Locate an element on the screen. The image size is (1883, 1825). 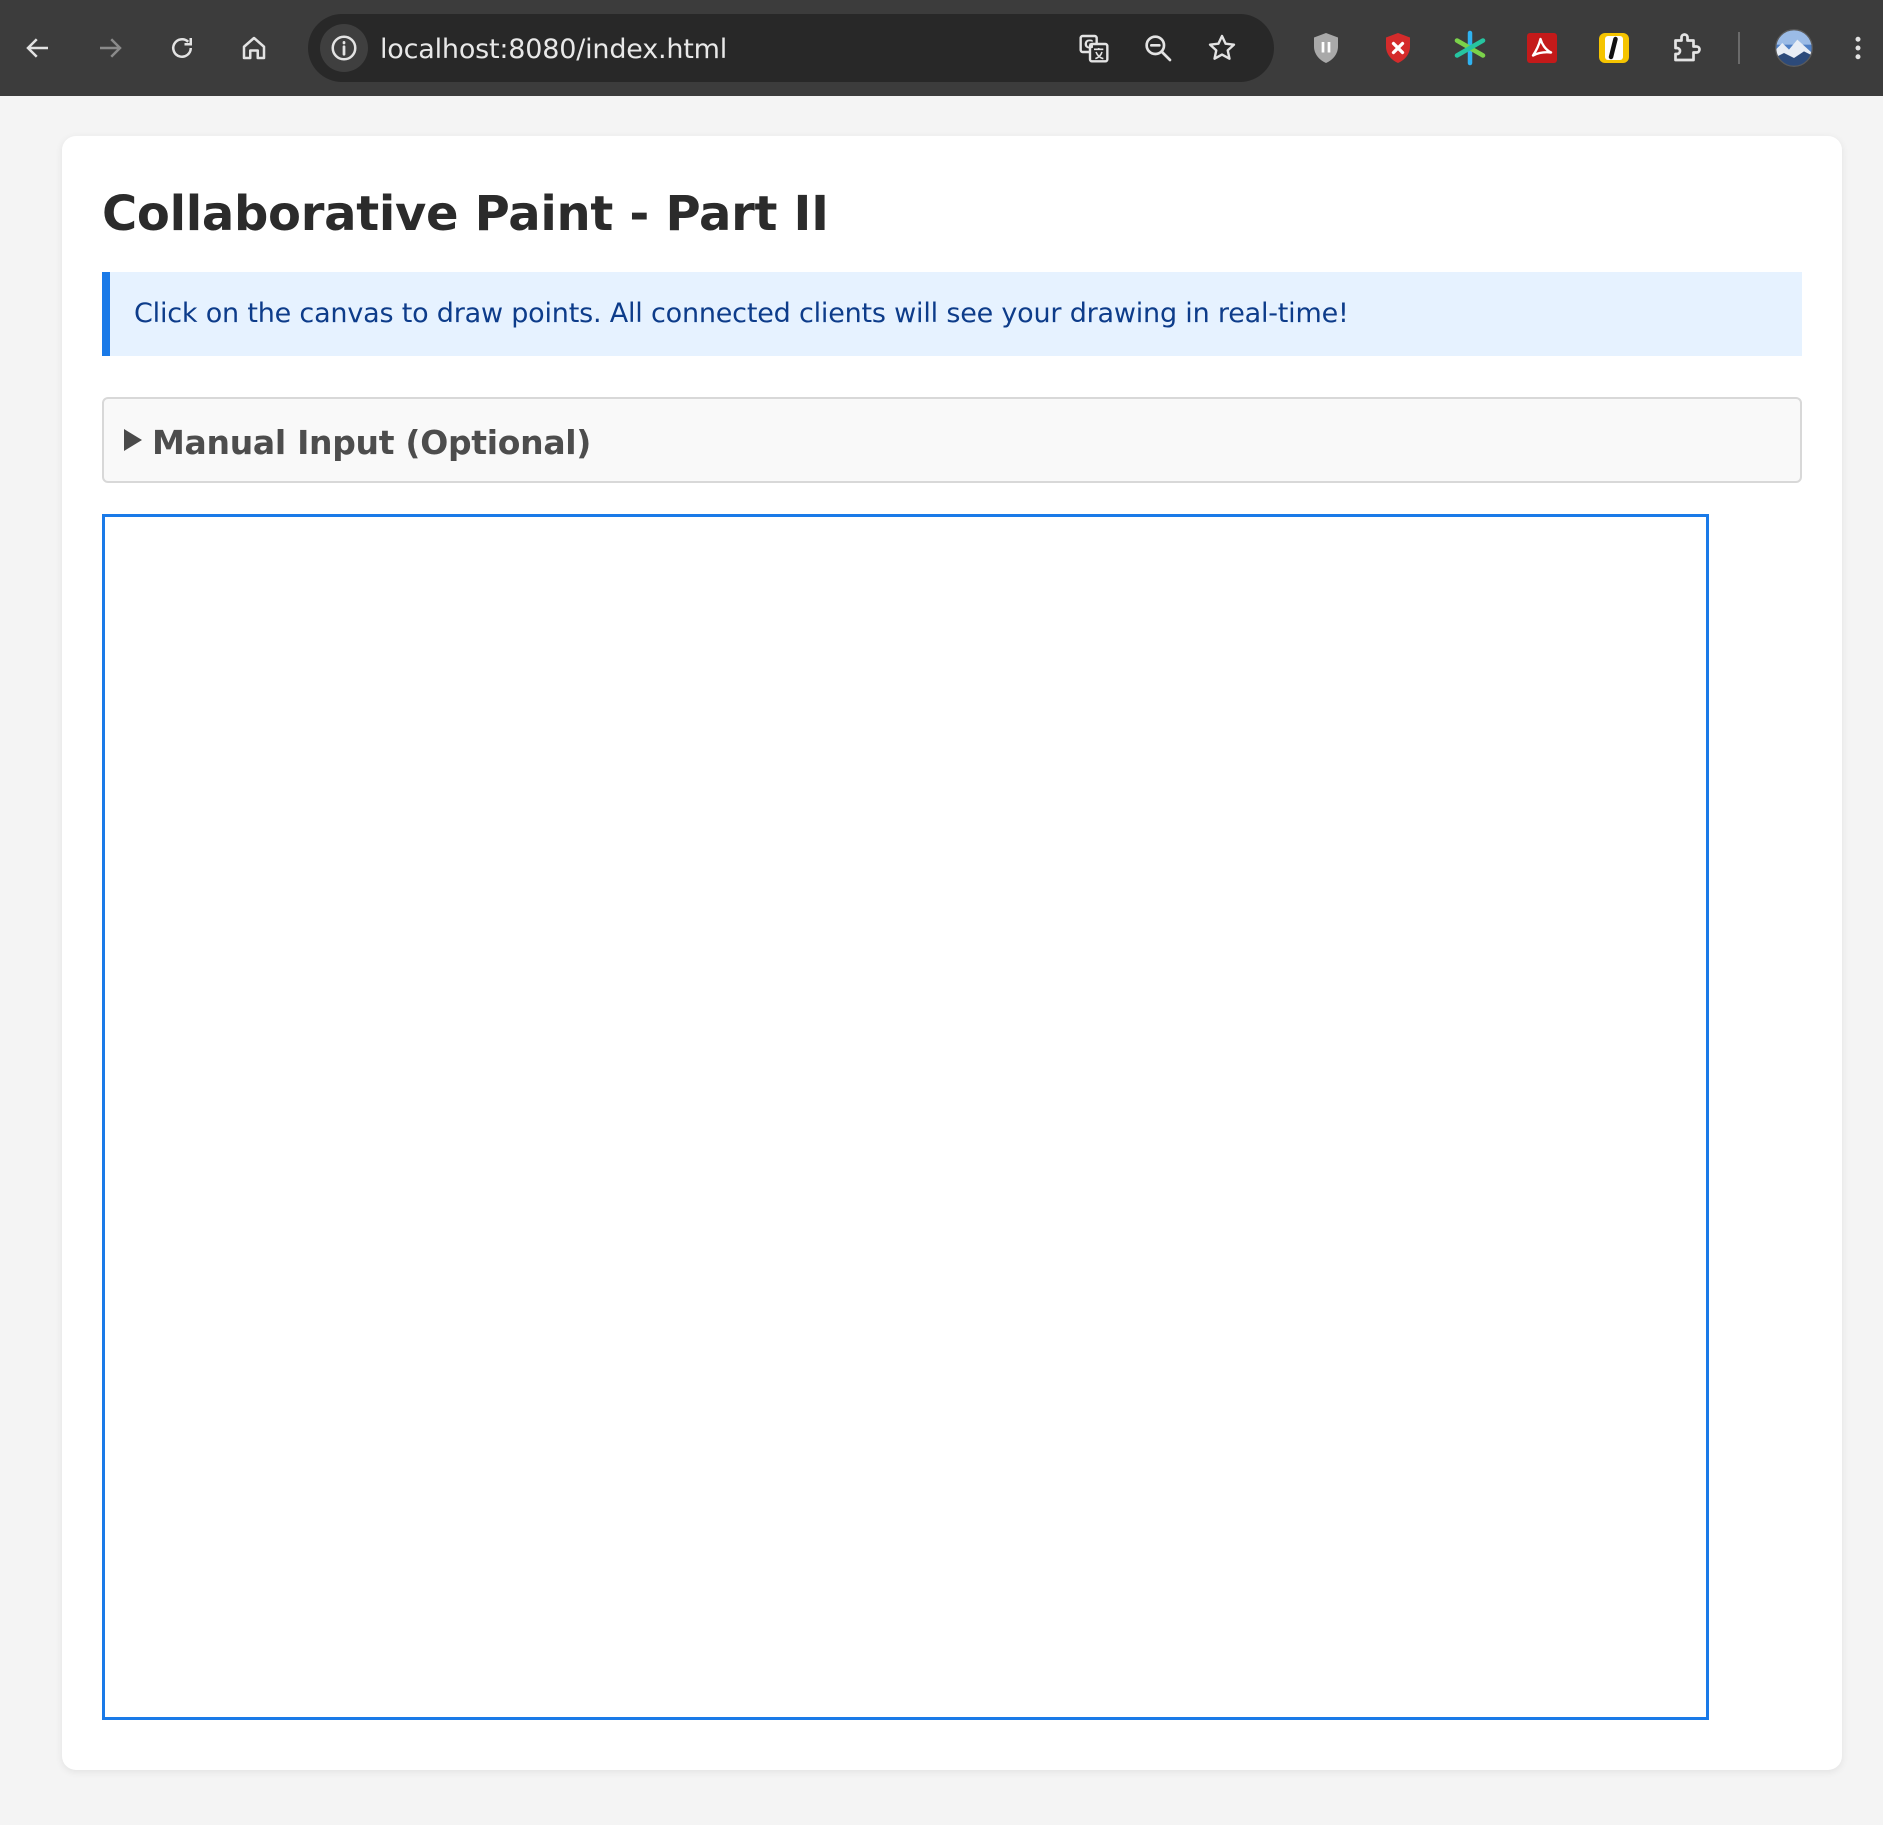
profile-button is located at coordinates (1794, 48).